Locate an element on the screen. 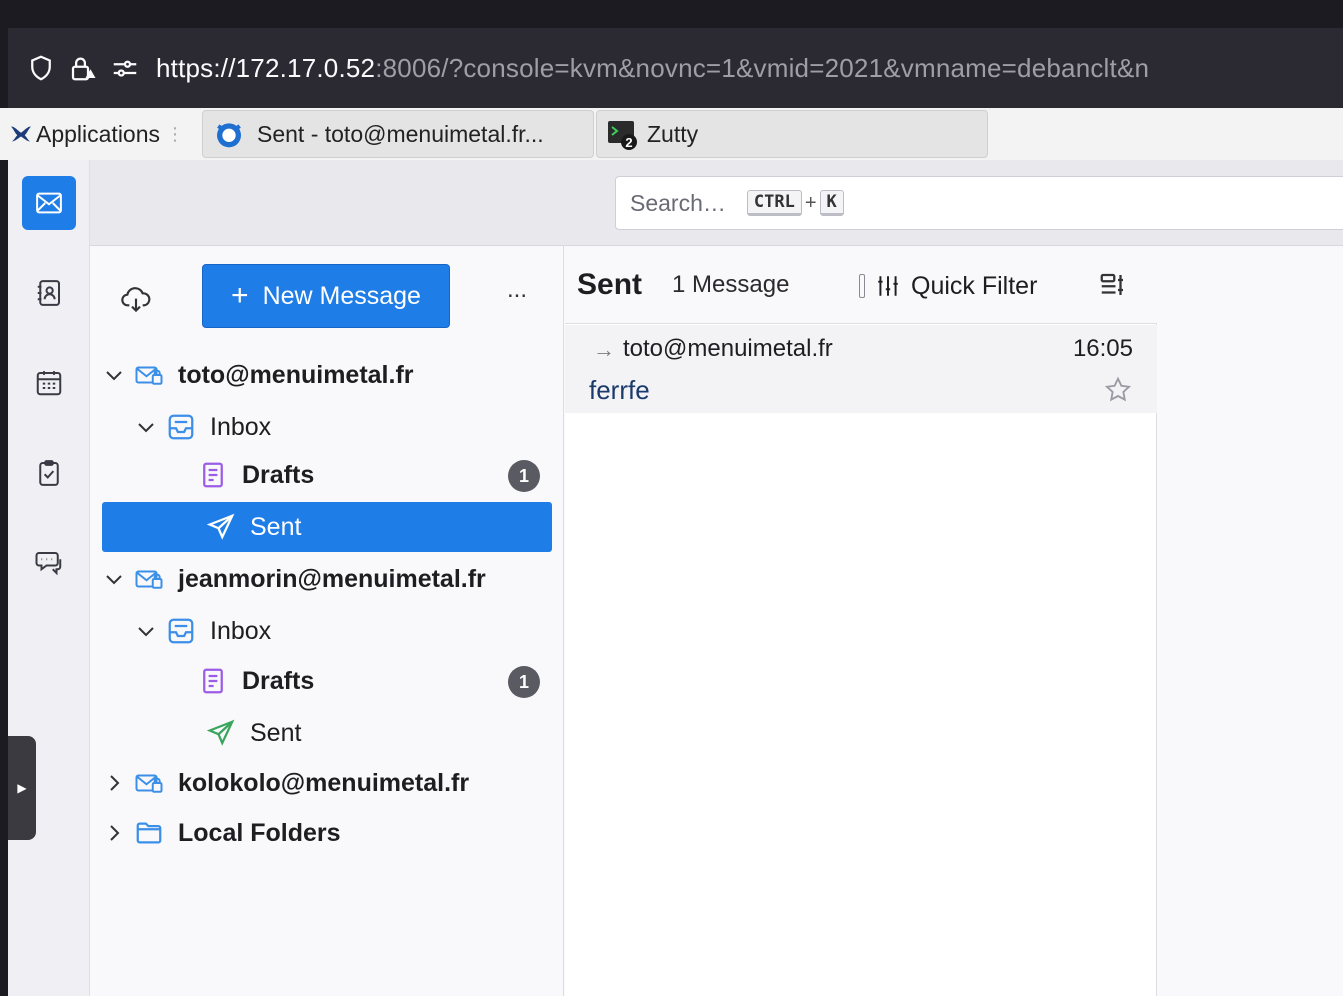 Image resolution: width=1343 pixels, height=996 pixels. mail-icon is located at coordinates (49, 203).